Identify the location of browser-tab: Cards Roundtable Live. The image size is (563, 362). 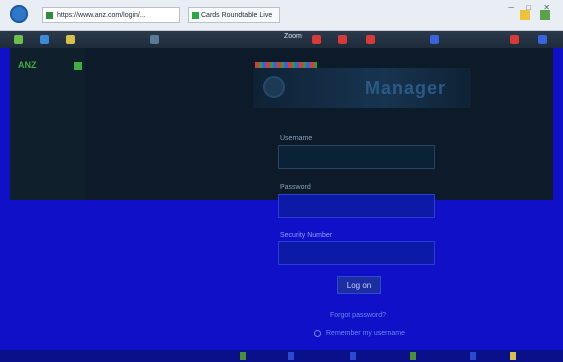
(234, 15).